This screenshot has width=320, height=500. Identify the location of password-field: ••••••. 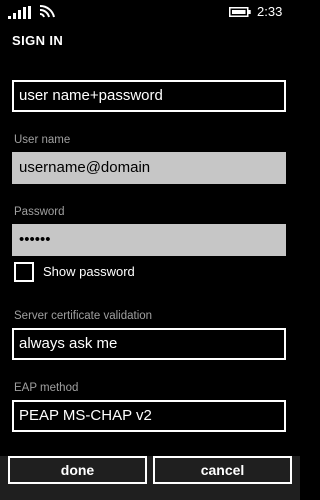
(149, 240).